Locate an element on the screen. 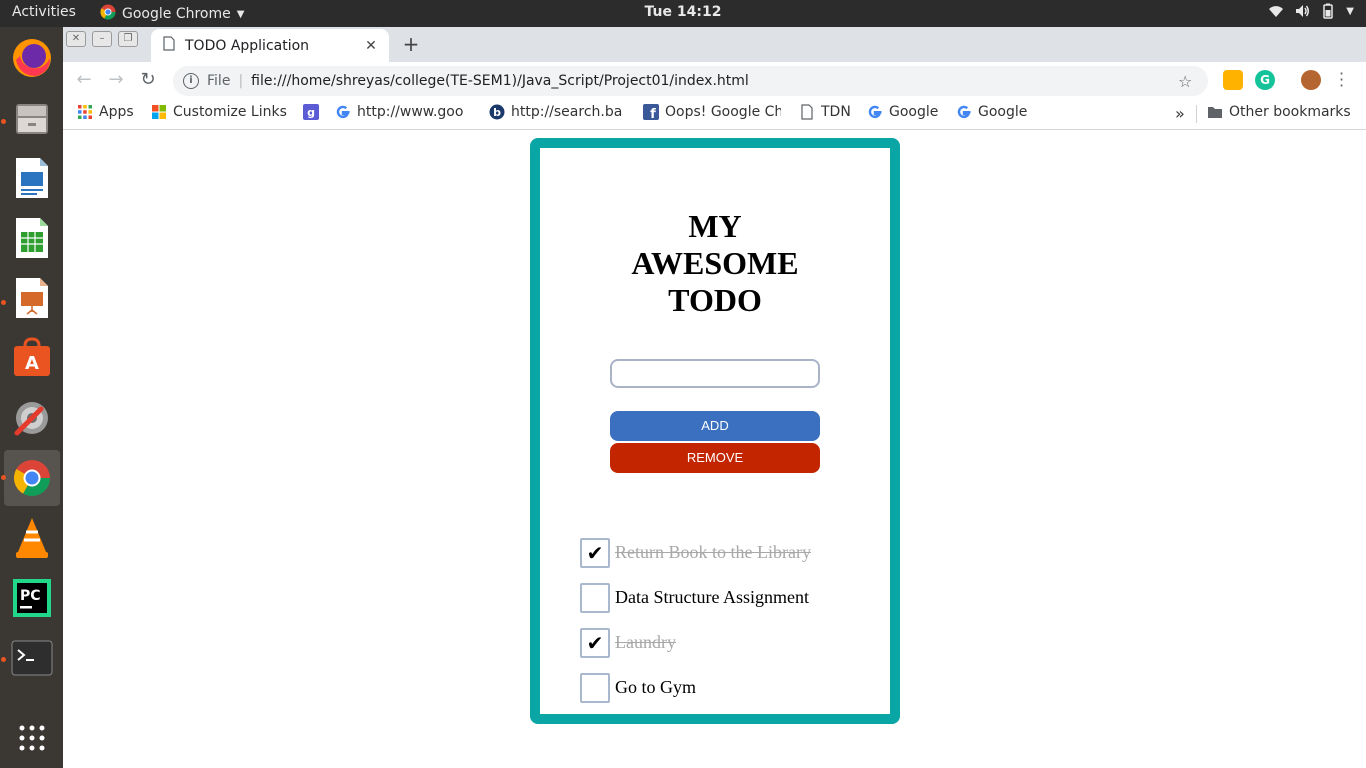 The height and width of the screenshot is (768, 1366). impress-icon is located at coordinates (32, 298).